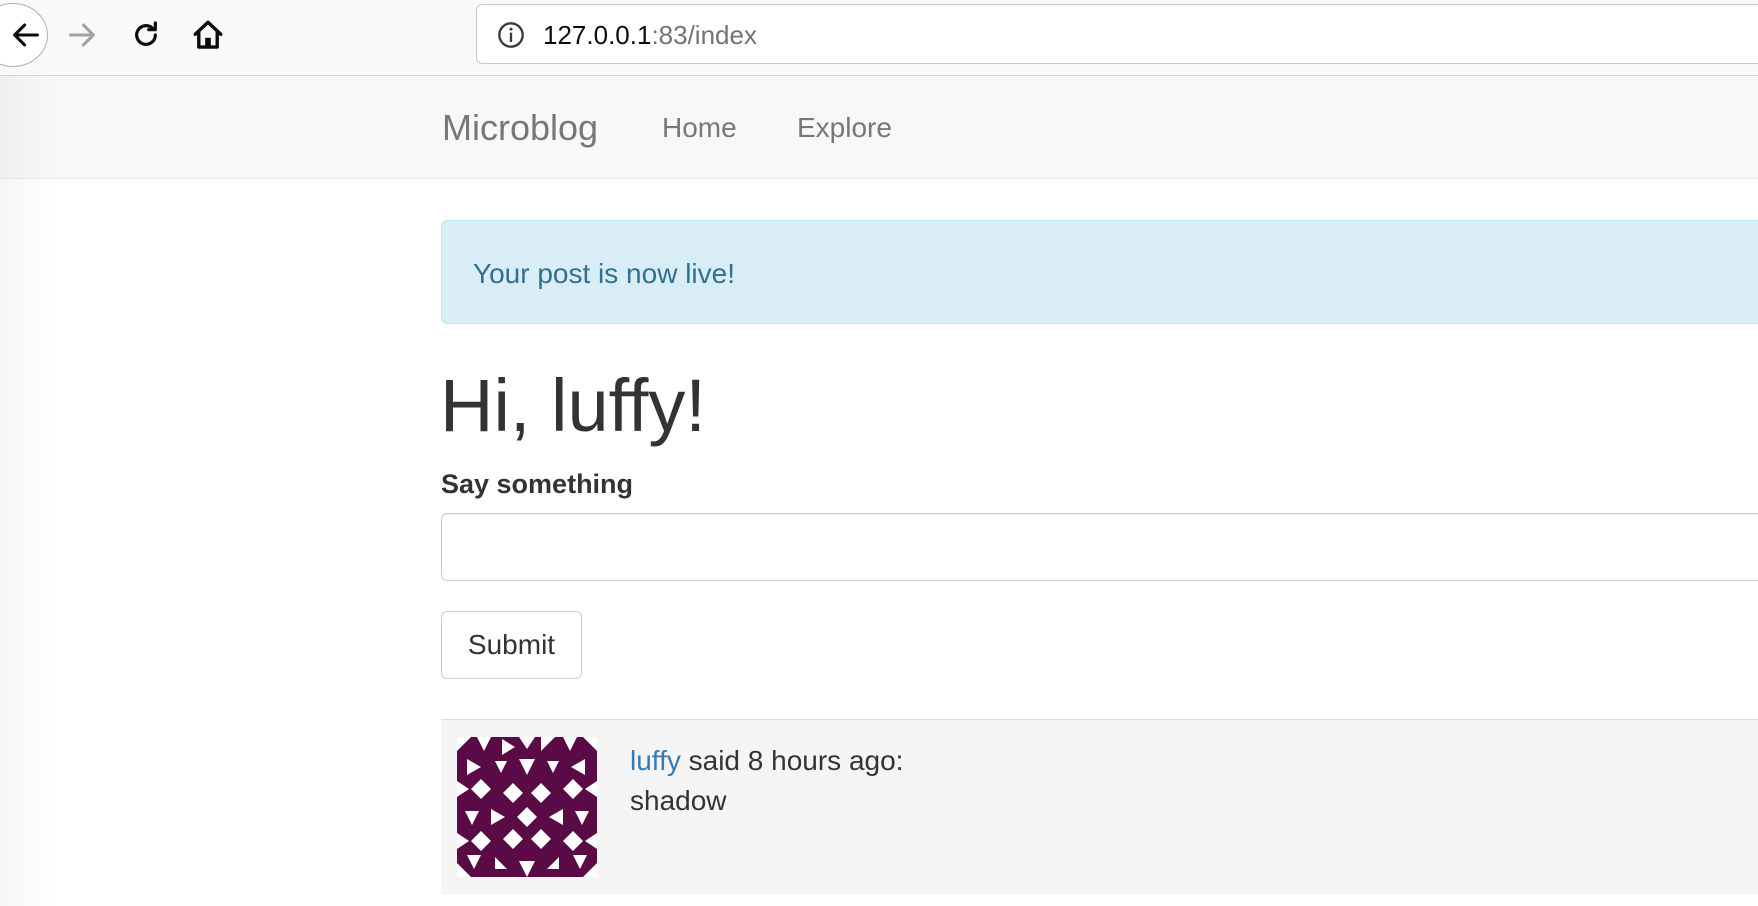  I want to click on post-body: shadow, so click(678, 800).